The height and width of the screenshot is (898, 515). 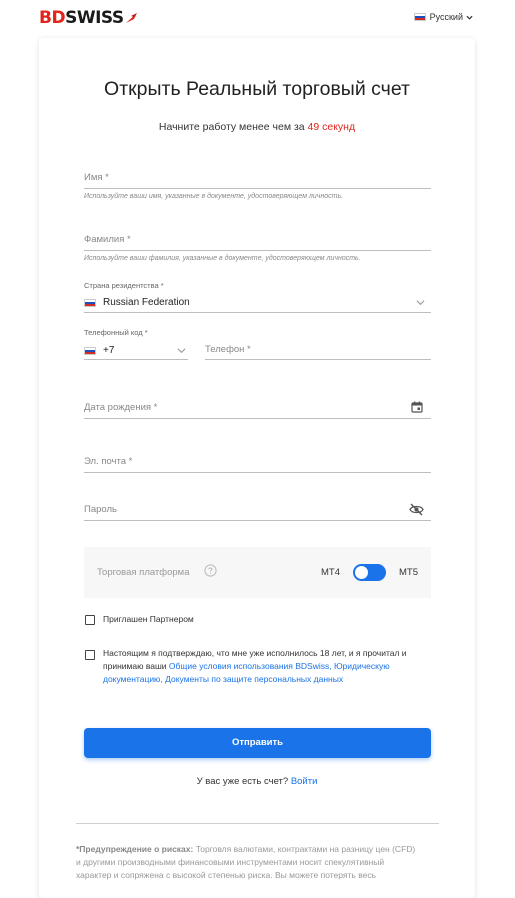 I want to click on phone-code-underline, so click(x=136, y=359).